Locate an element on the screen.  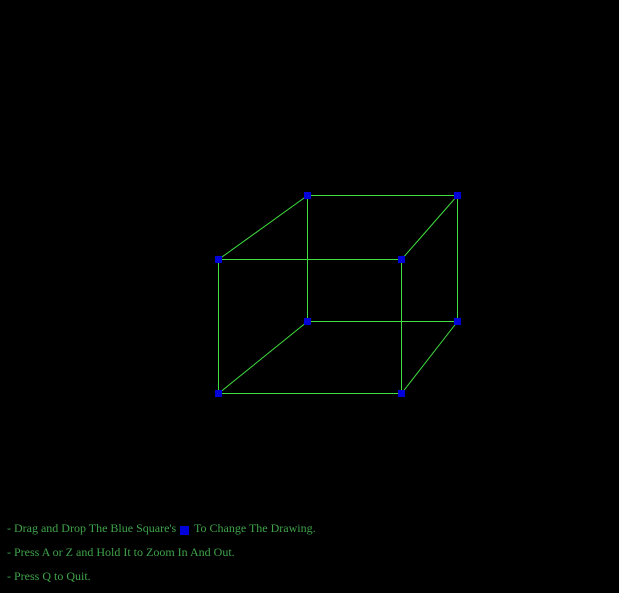
cube-edge-front-top-right-to-back-top-right is located at coordinates (429, 227).